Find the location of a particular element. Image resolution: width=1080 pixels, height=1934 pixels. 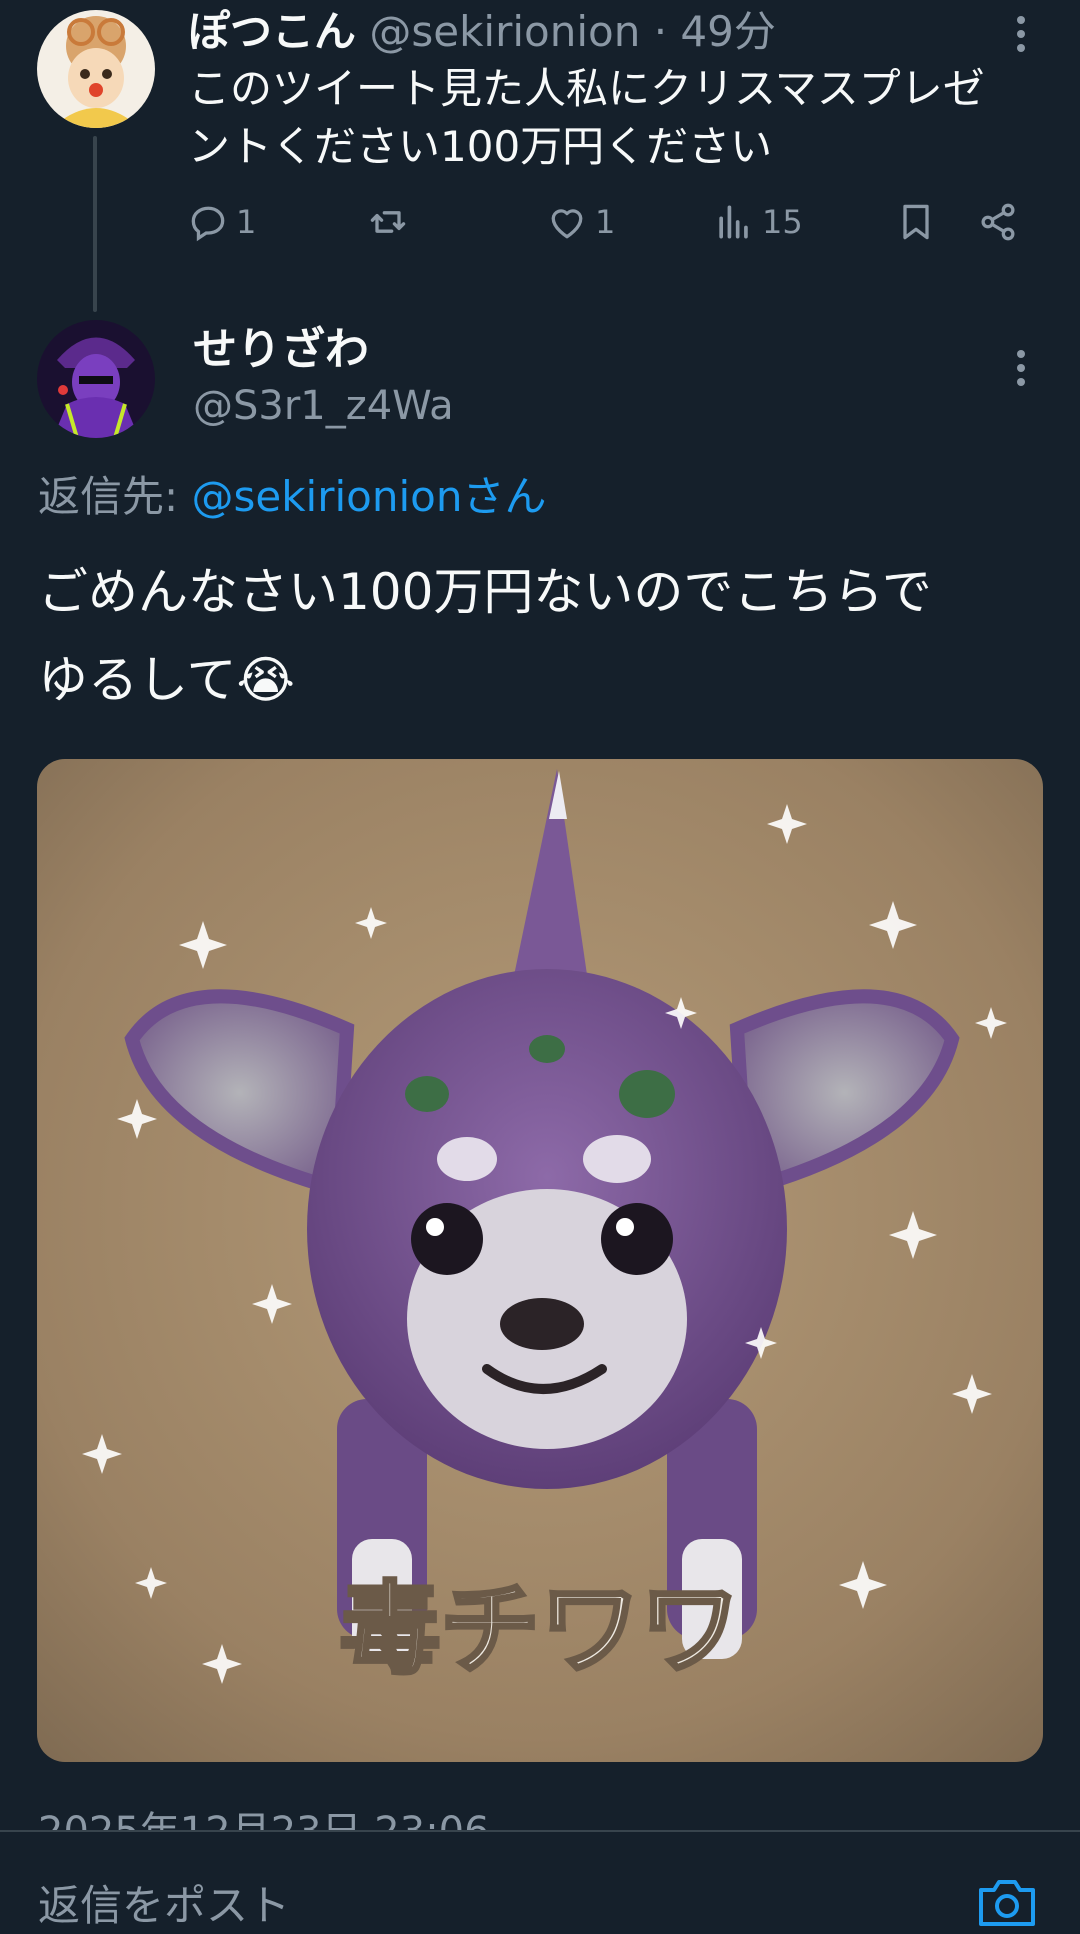

parent-tweet-header: ぽつこん @sekirionion · 49分 is located at coordinates (482, 32).